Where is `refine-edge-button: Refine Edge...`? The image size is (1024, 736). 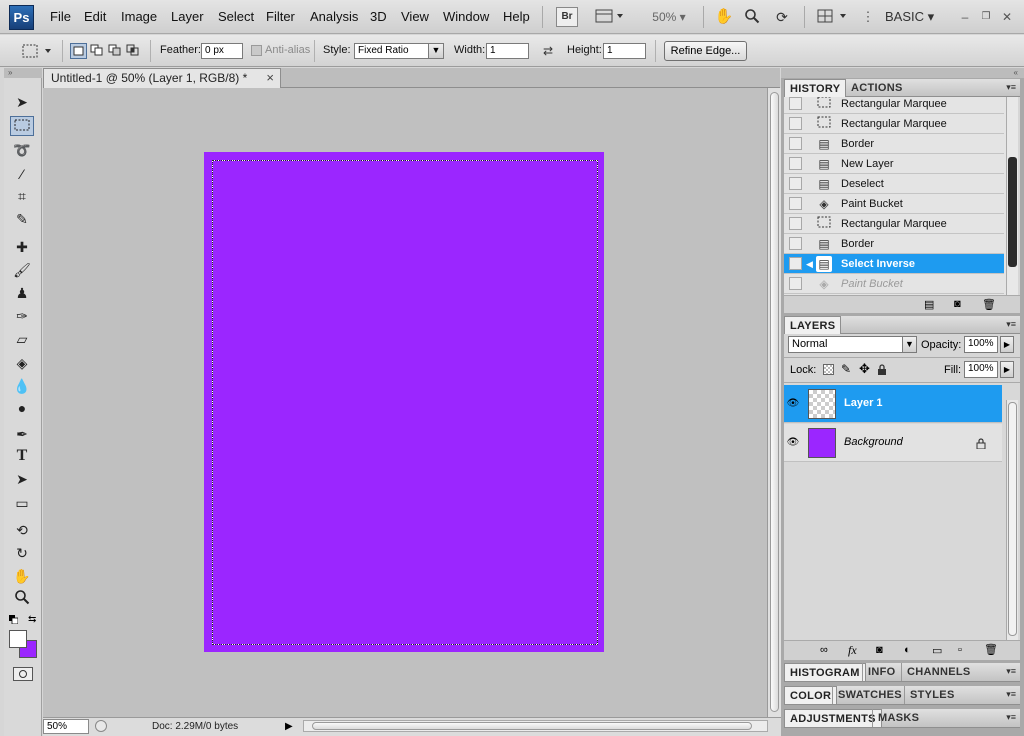 refine-edge-button: Refine Edge... is located at coordinates (705, 51).